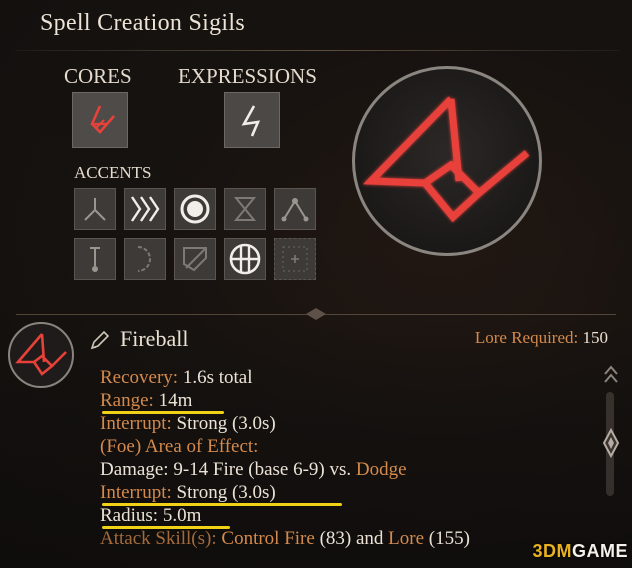 The image size is (632, 568). Describe the element at coordinates (406, 538) in the screenshot. I see `attack-skill-lore: Lore` at that location.